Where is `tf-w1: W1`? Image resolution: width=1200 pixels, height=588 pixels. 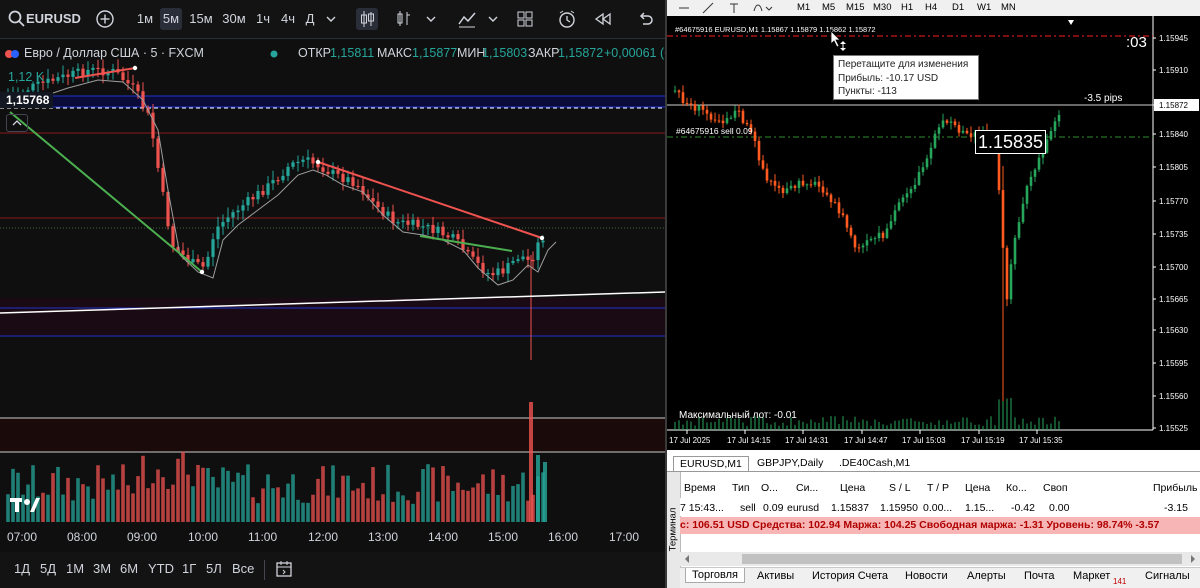 tf-w1: W1 is located at coordinates (984, 7).